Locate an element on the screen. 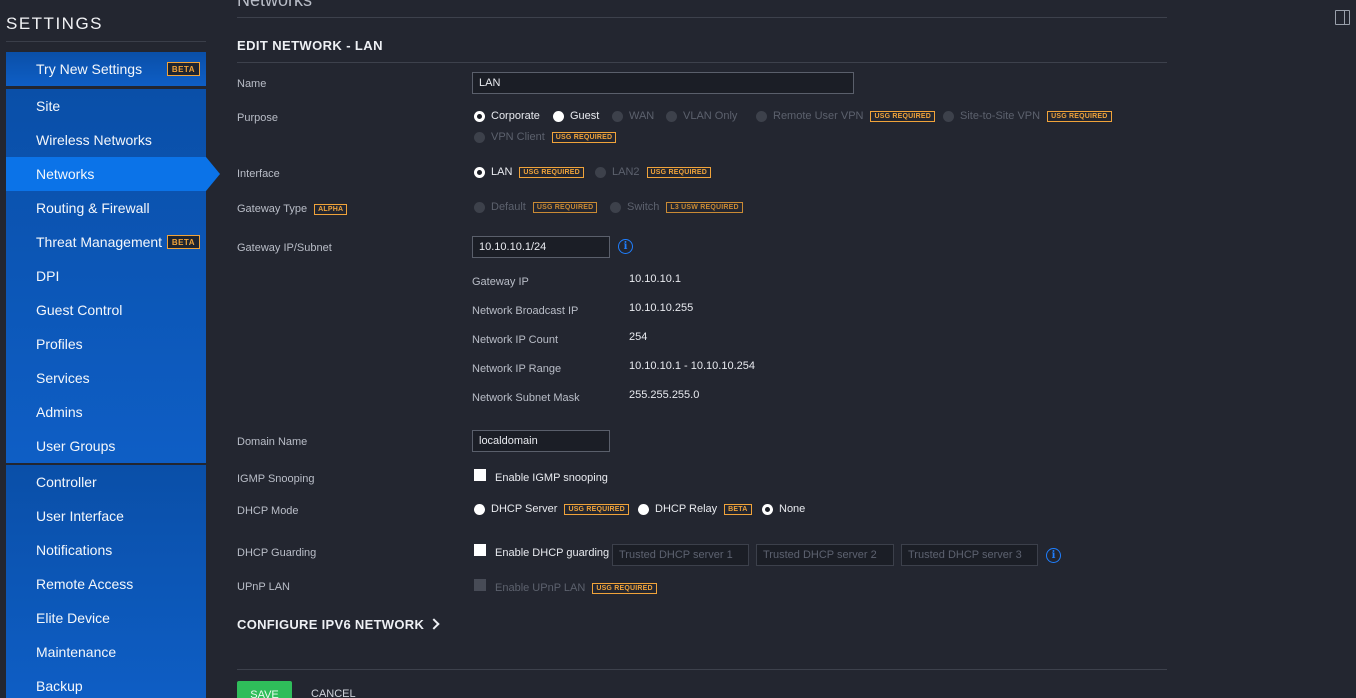  save-button: SAVE is located at coordinates (264, 689).